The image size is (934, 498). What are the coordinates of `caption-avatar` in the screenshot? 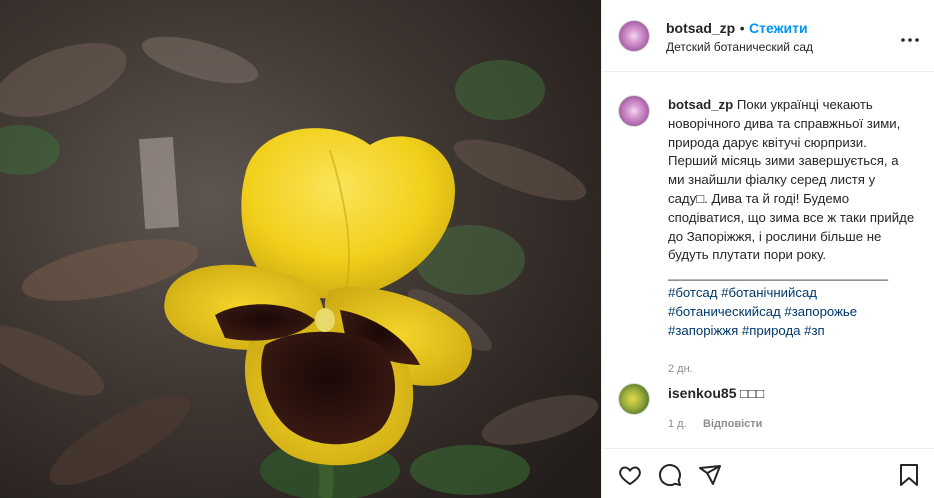 It's located at (634, 111).